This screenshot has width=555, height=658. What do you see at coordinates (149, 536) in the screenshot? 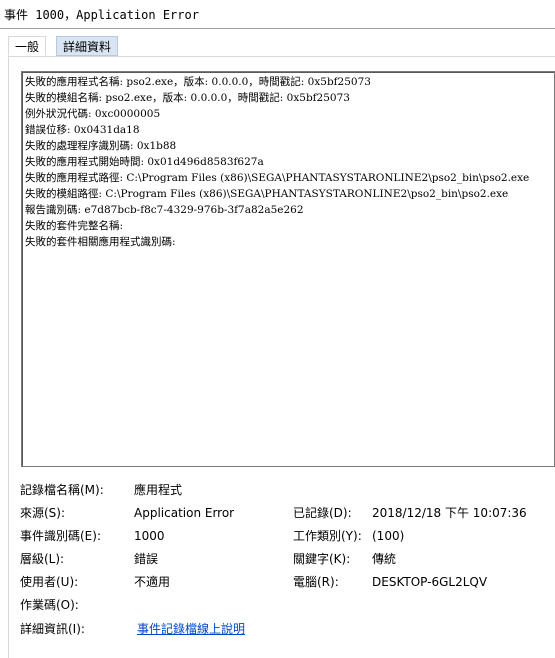
I see `event-id-value: 1000` at bounding box center [149, 536].